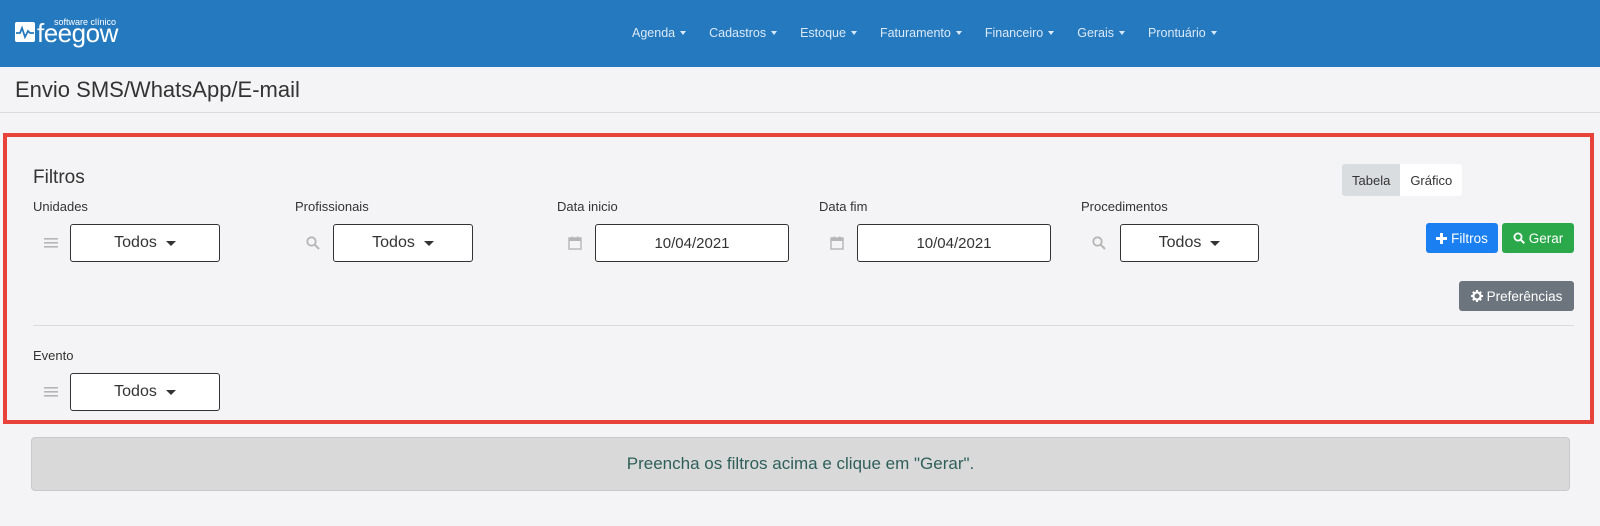 This screenshot has width=1600, height=526. I want to click on view-toggle: Tabela Gráfico, so click(1402, 180).